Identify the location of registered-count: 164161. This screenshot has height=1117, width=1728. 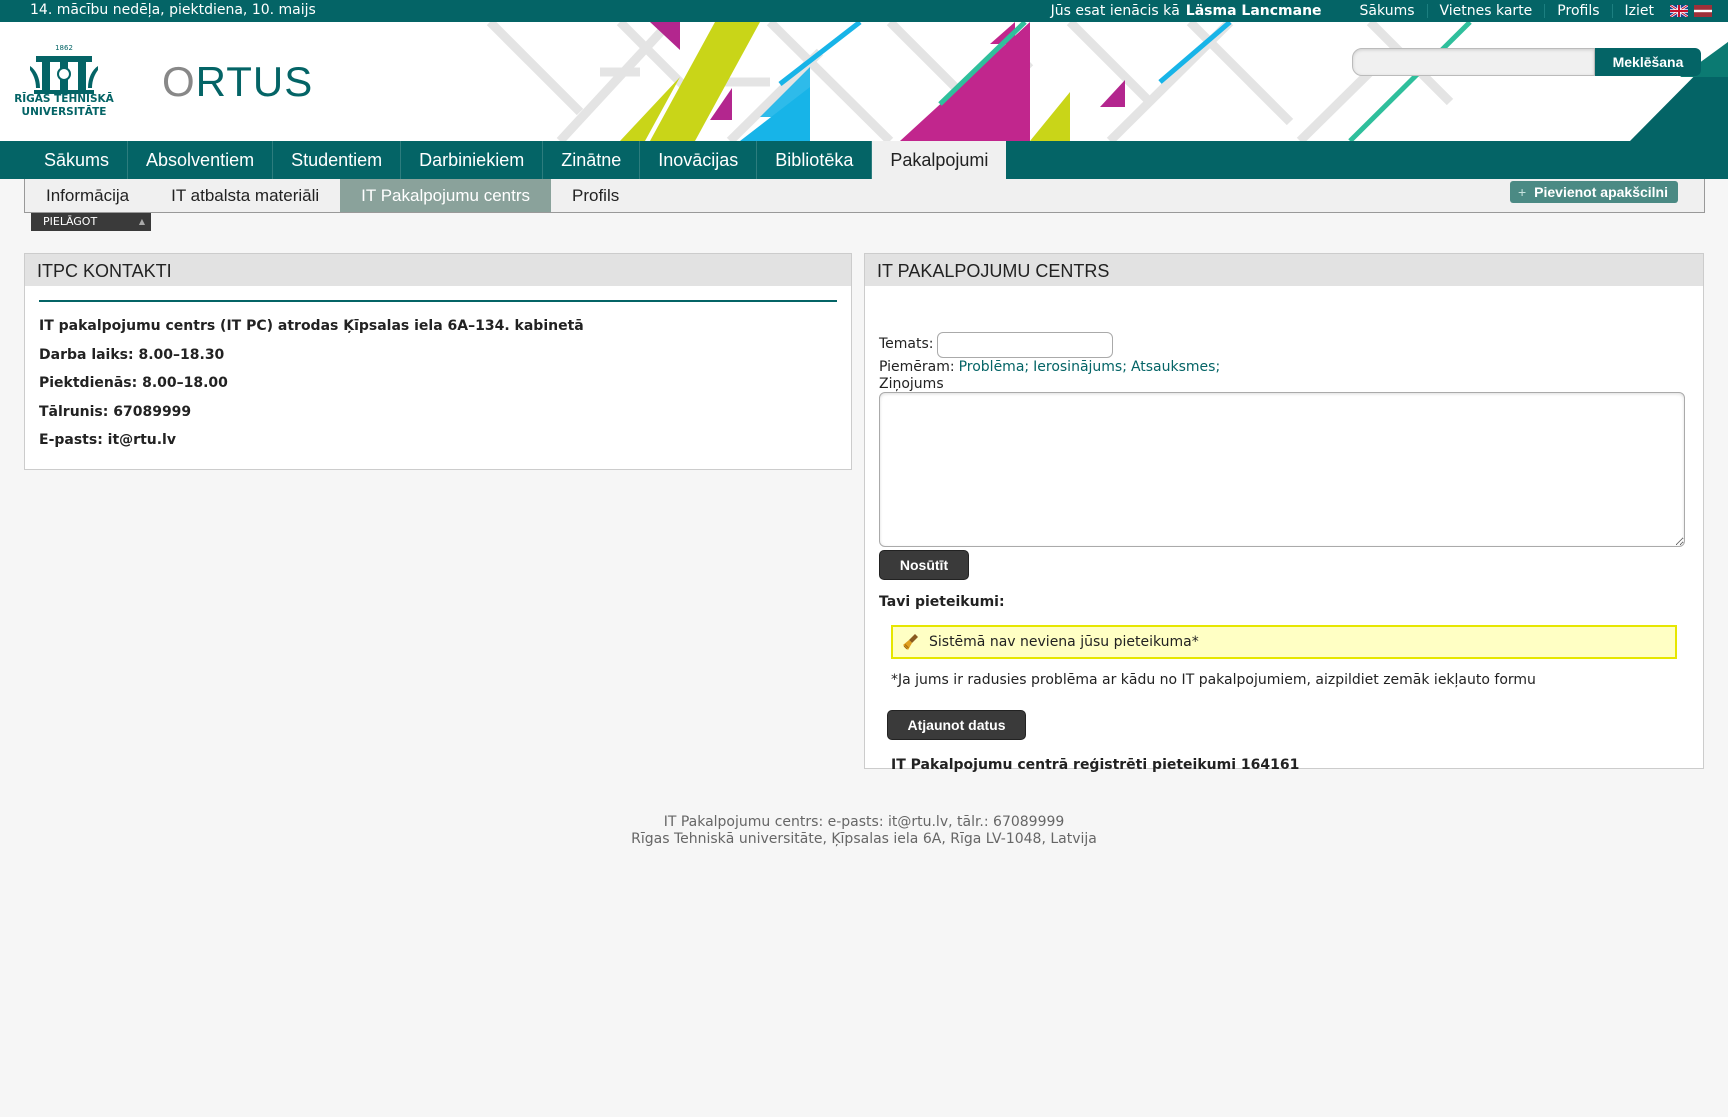
(1270, 765).